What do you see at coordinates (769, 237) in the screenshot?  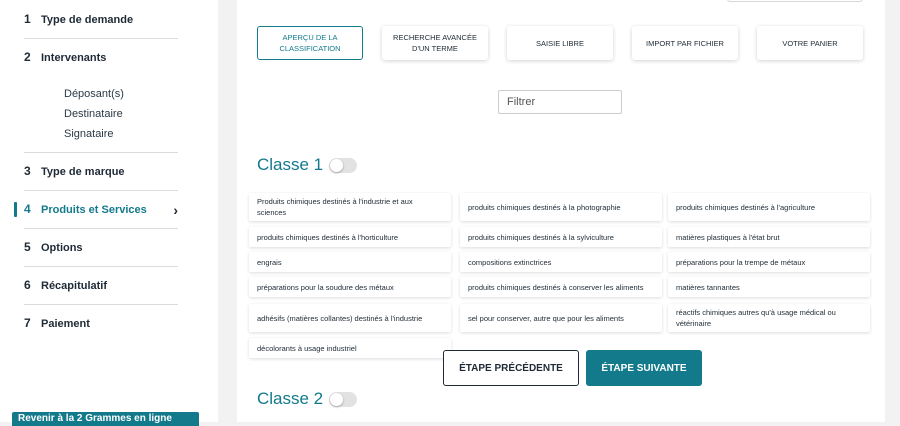 I see `term-chip: matières plastiques à l'état brut` at bounding box center [769, 237].